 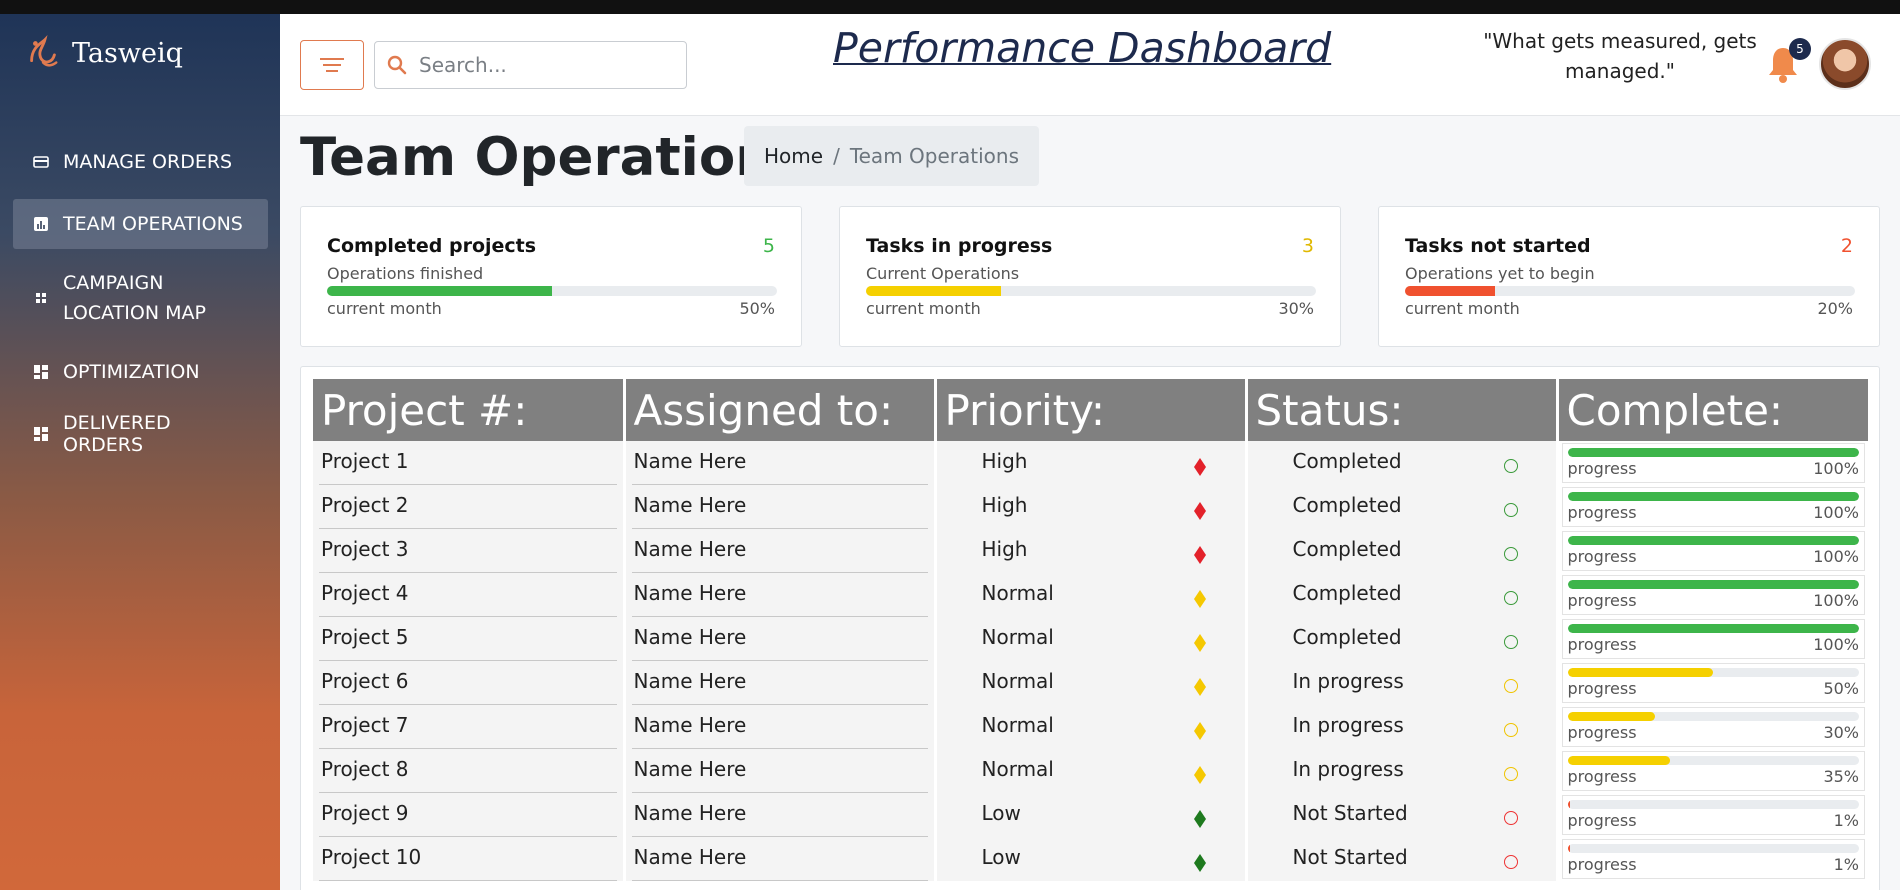 I want to click on cell-project: Project 6, so click(x=469, y=683).